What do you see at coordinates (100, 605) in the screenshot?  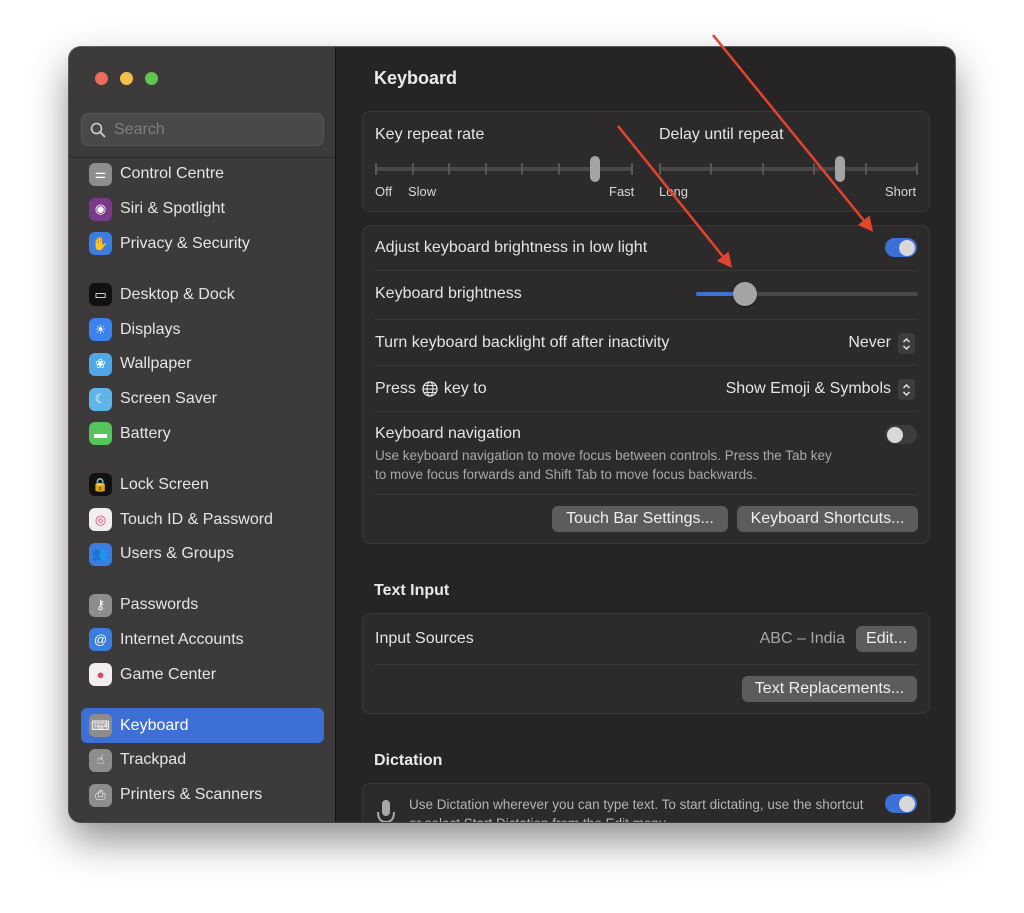 I see `key-icon: ⚷` at bounding box center [100, 605].